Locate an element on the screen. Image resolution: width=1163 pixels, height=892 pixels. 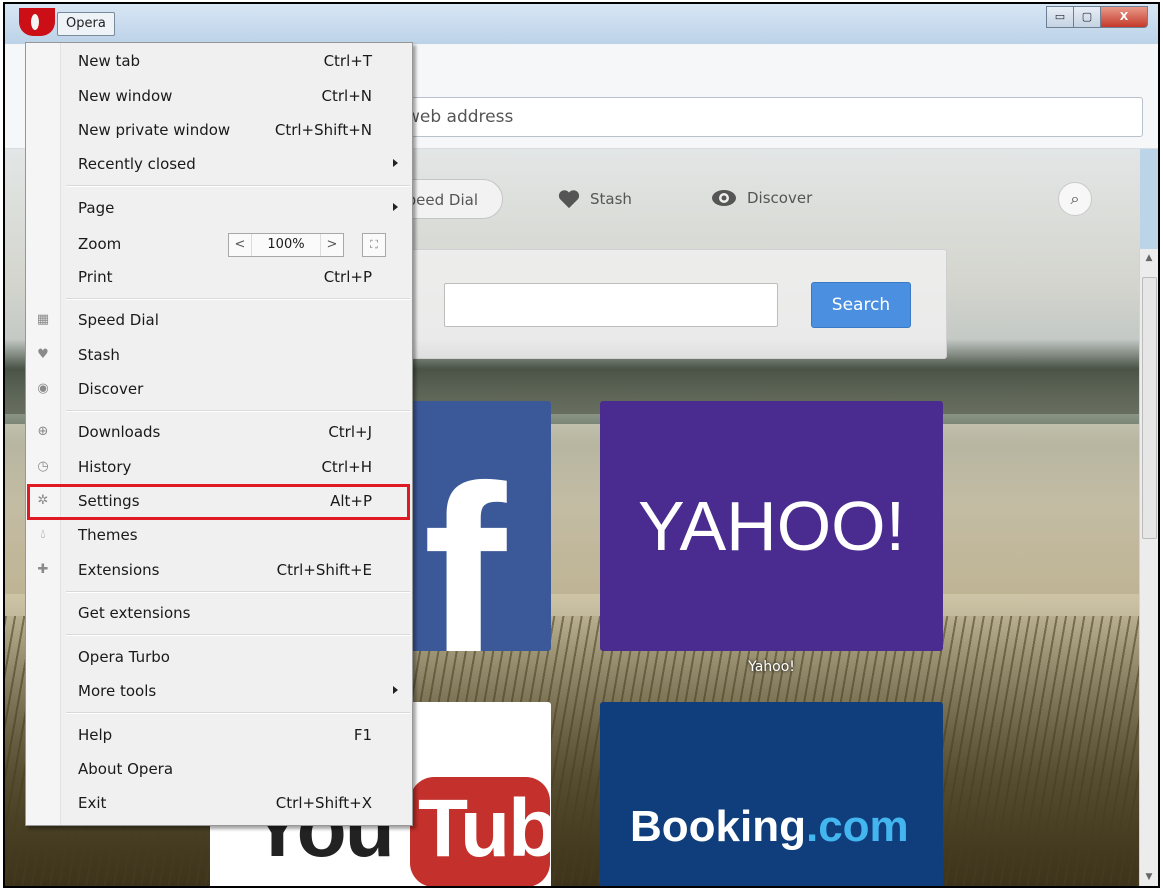
menu-item-help: Help F1 is located at coordinates (219, 735).